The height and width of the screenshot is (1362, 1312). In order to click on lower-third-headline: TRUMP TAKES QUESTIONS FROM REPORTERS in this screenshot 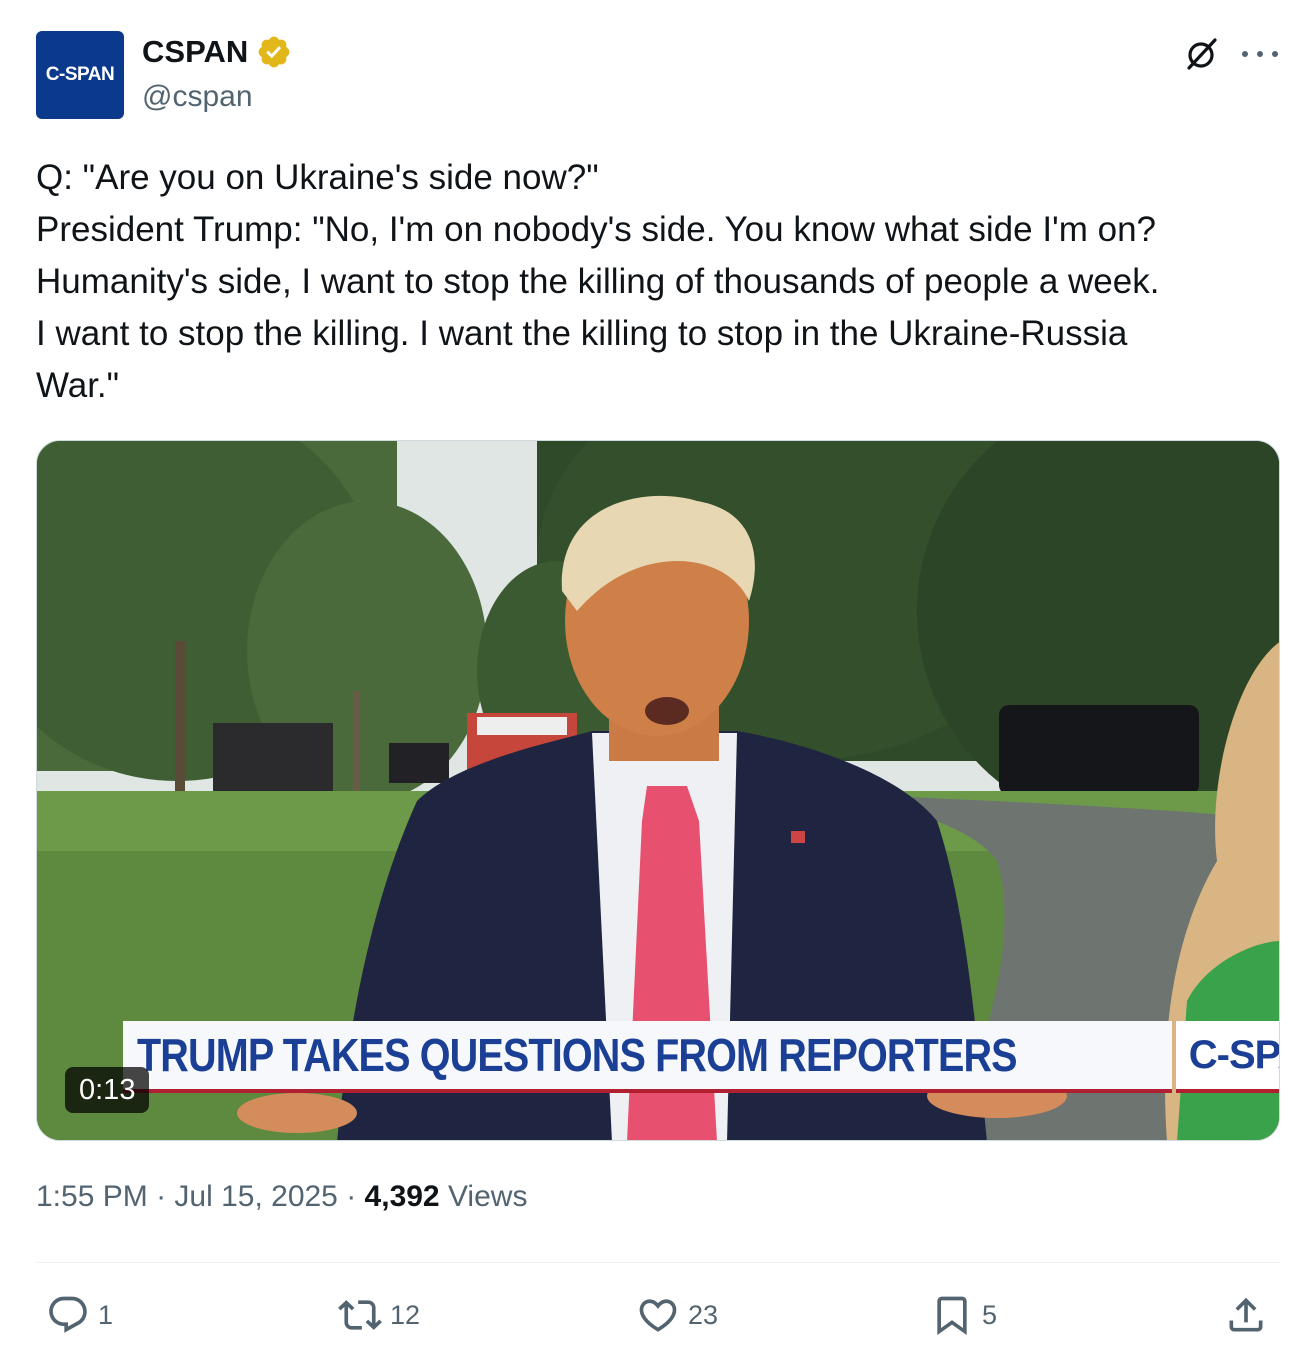, I will do `click(577, 1055)`.